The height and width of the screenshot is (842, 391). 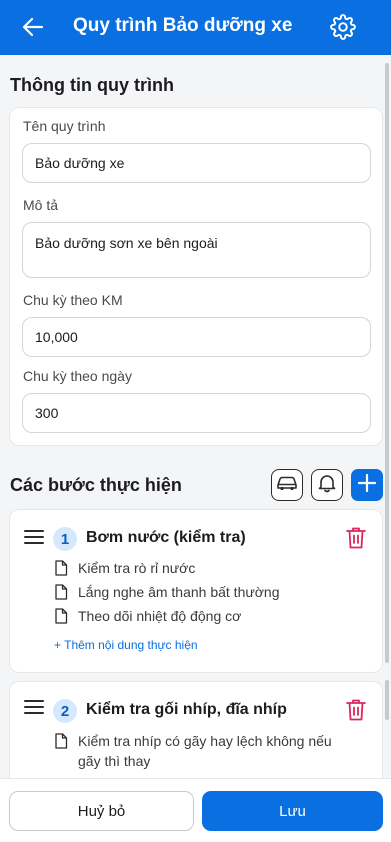 I want to click on app-bar: Quy trình Bảo dưỡng xe, so click(x=195, y=27).